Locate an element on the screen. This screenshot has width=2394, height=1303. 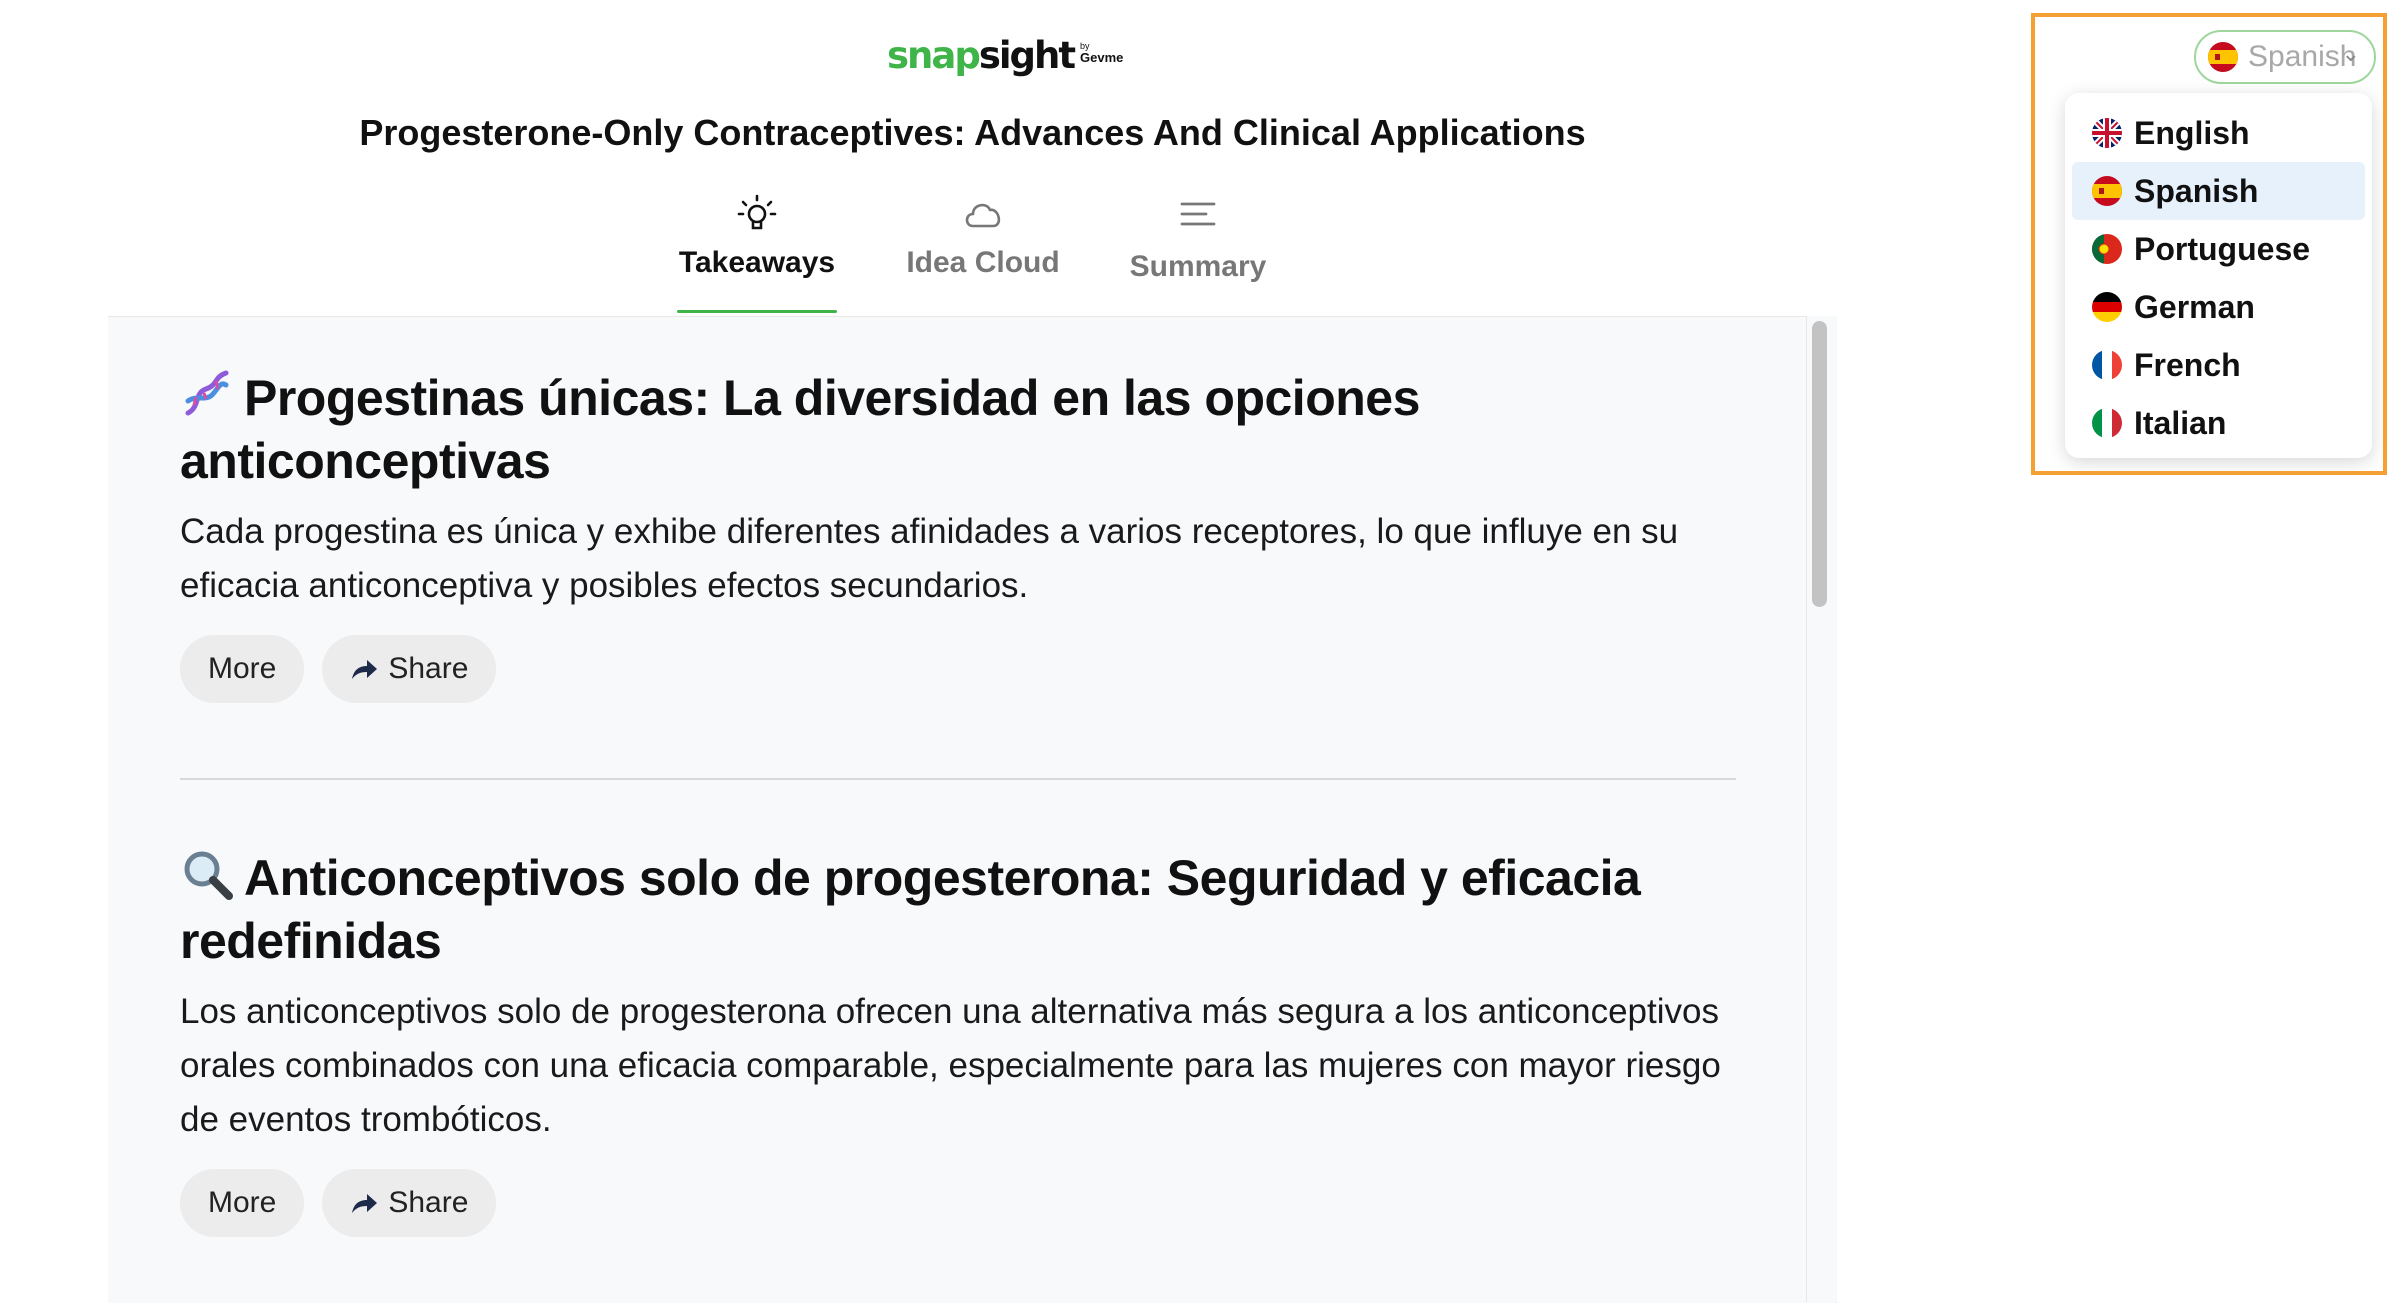
france-flag-icon is located at coordinates (2107, 365).